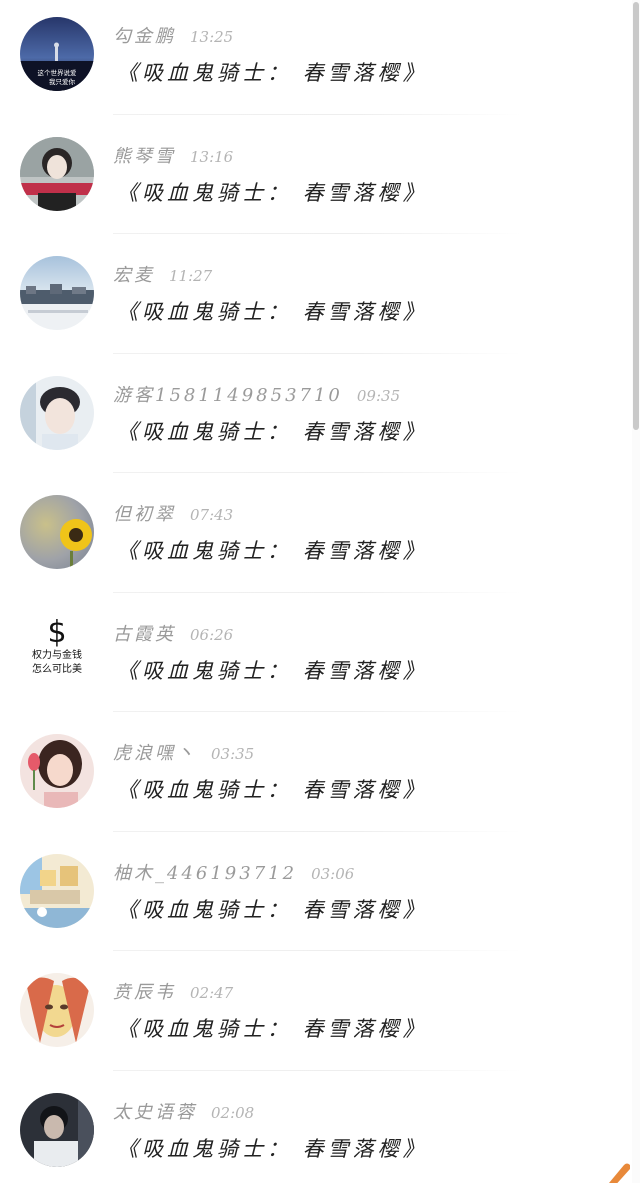 The height and width of the screenshot is (1183, 640). Describe the element at coordinates (57, 771) in the screenshot. I see `anime-girl-tulip-avatar` at that location.